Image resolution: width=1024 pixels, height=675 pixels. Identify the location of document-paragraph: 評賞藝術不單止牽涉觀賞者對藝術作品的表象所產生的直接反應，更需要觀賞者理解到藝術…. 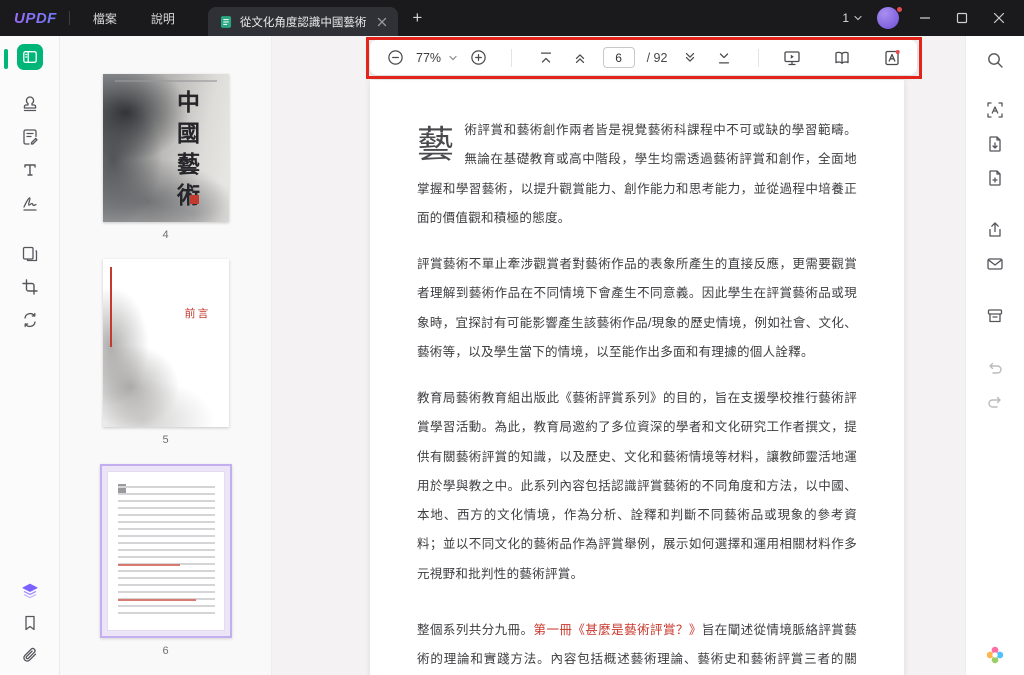
(637, 308).